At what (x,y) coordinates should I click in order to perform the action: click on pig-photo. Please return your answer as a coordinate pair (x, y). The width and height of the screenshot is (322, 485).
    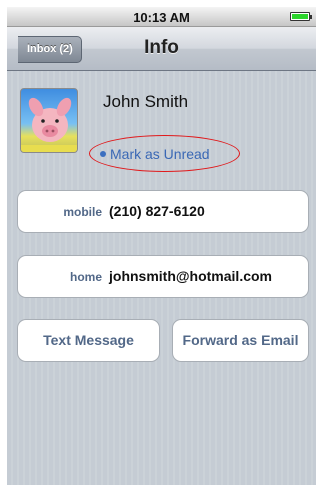
    Looking at the image, I should click on (49, 124).